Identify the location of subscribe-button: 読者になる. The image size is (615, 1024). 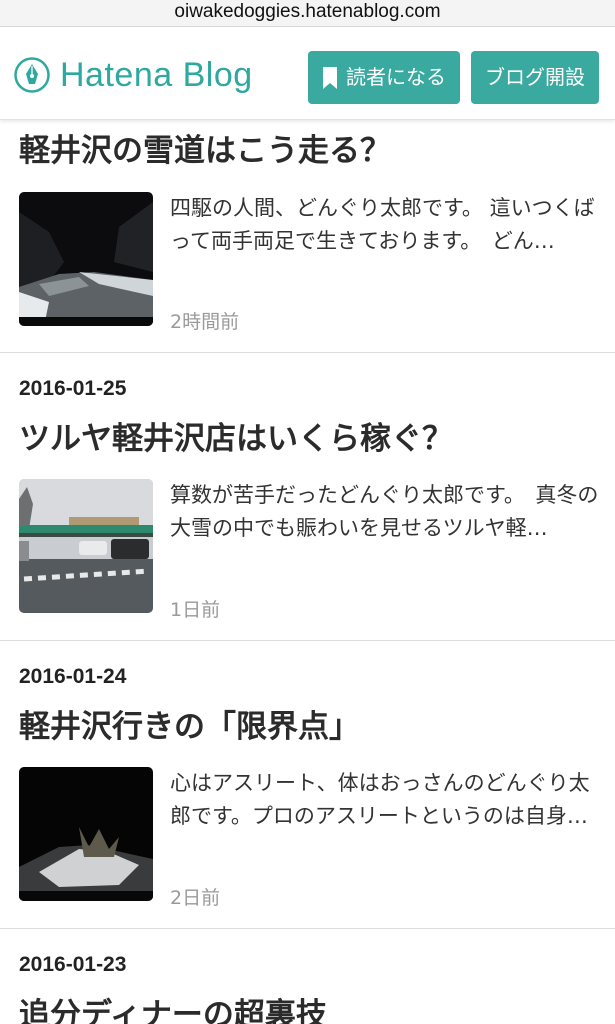
(384, 77).